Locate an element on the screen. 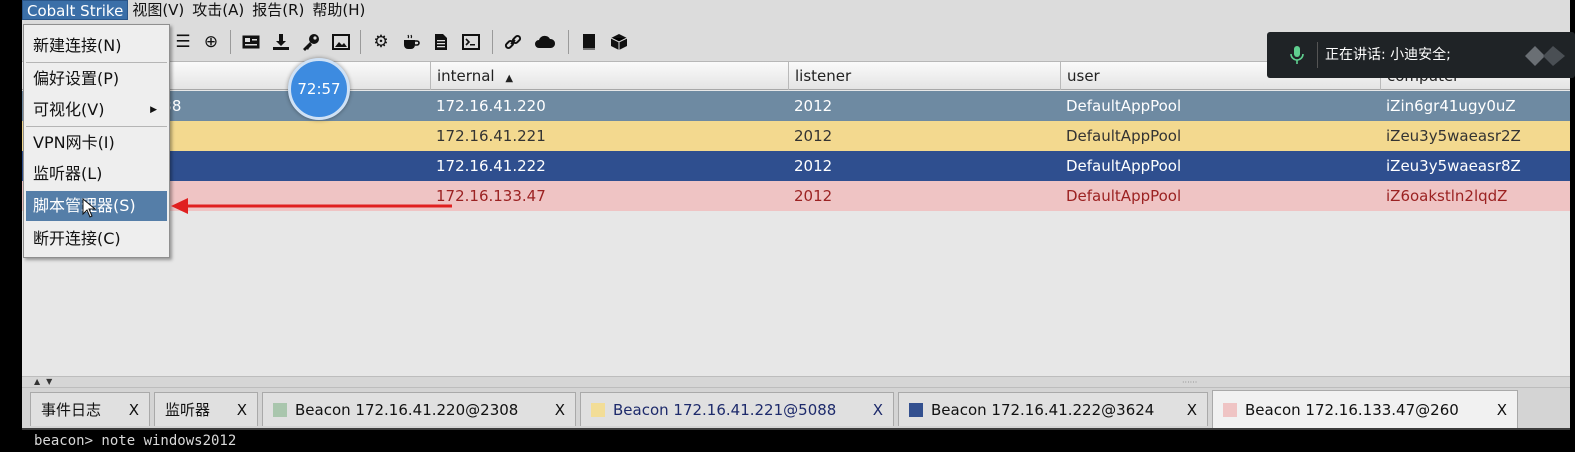 Image resolution: width=1575 pixels, height=452 pixels. terminal-icon is located at coordinates (471, 42).